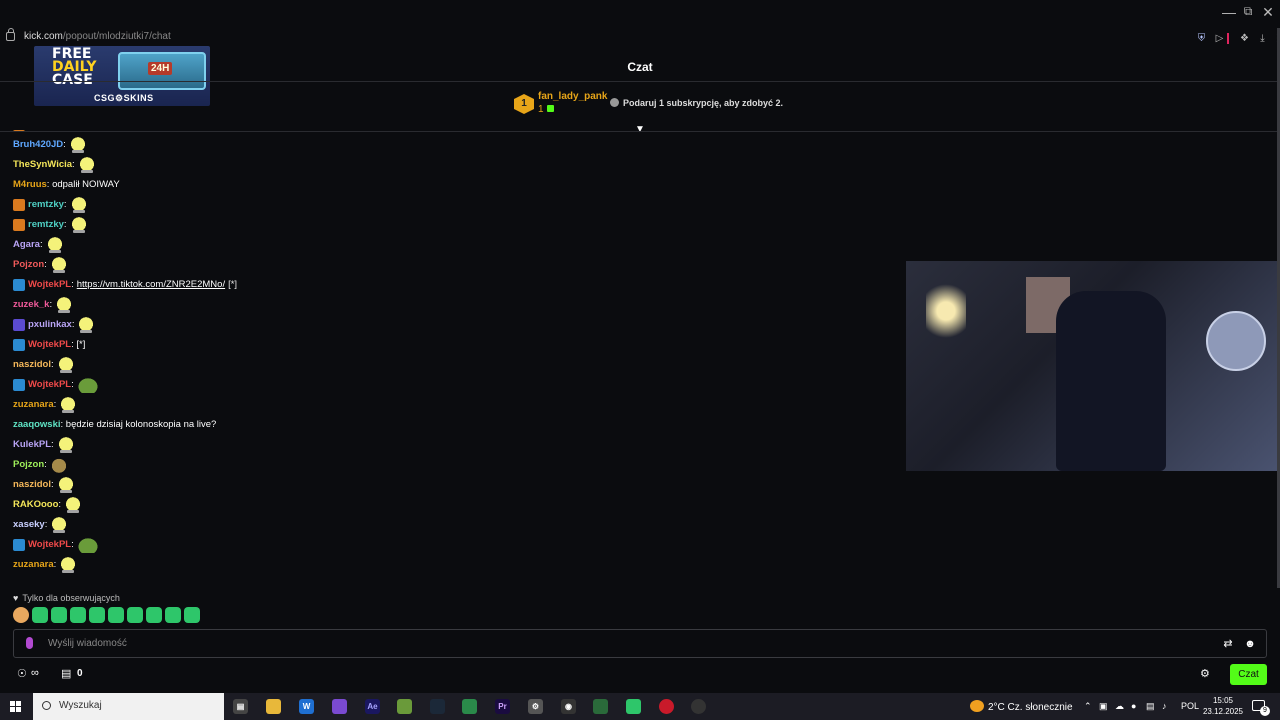  I want to click on steam-icon, so click(437, 706).